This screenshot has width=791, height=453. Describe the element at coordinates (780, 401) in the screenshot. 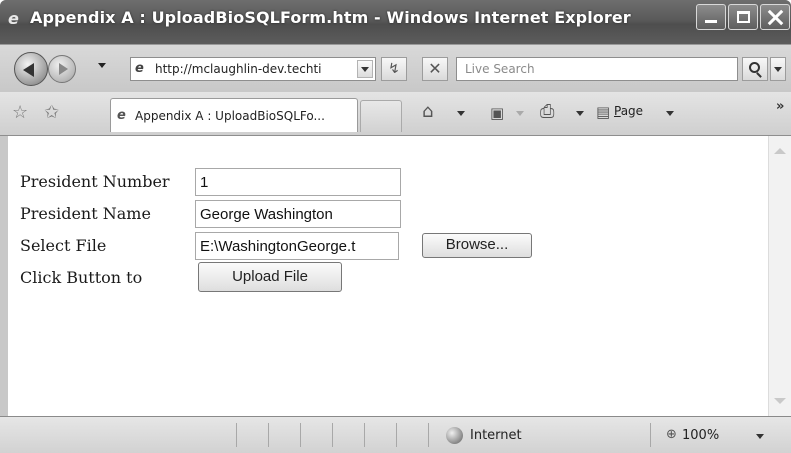

I see `scroll-down-icon` at that location.